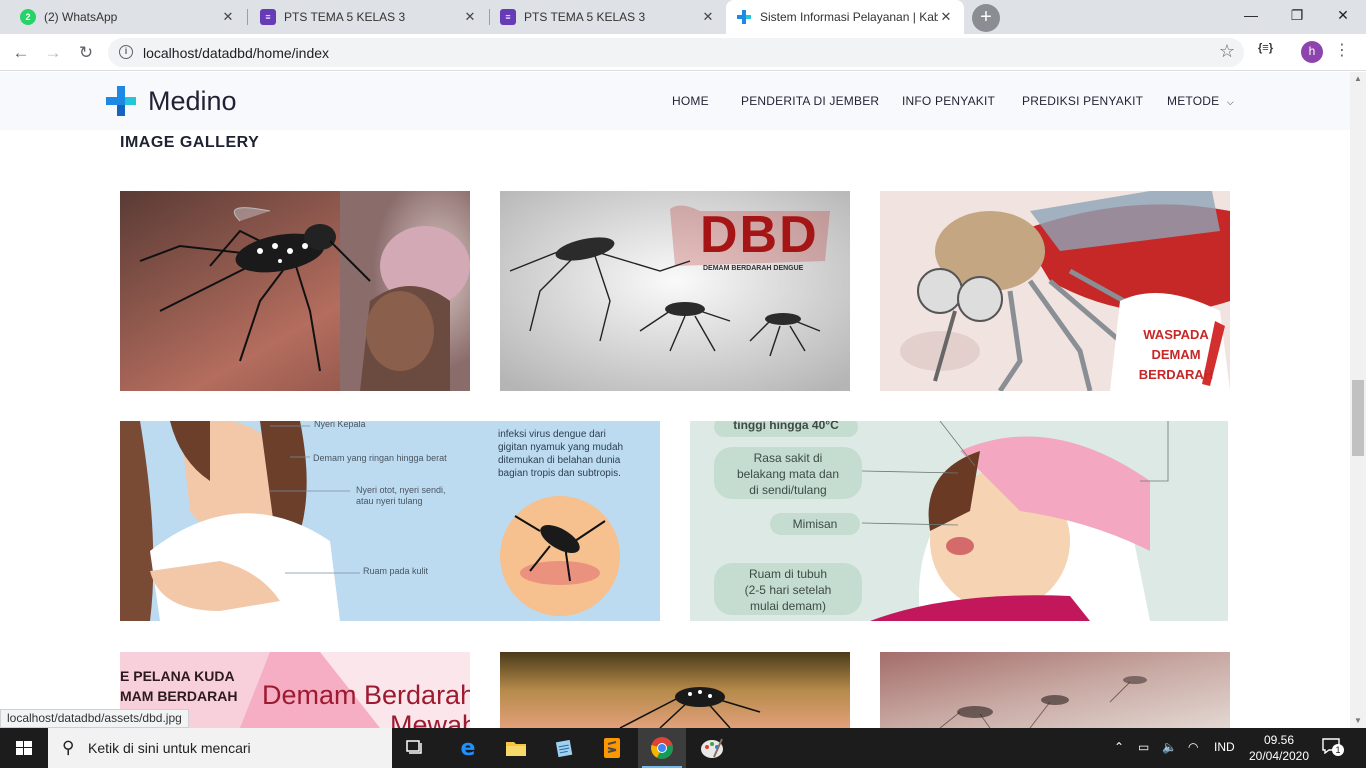 The image size is (1366, 773). I want to click on tab-sistem-informasi: Sistem Informasi Pelayanan | Kab ✕, so click(845, 17).